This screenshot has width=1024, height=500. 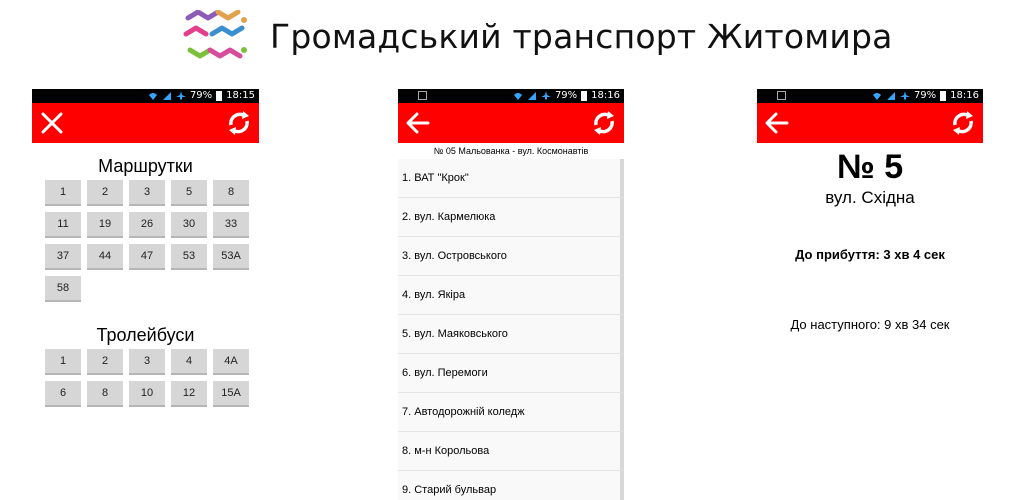 I want to click on route-button: 6, so click(x=63, y=394).